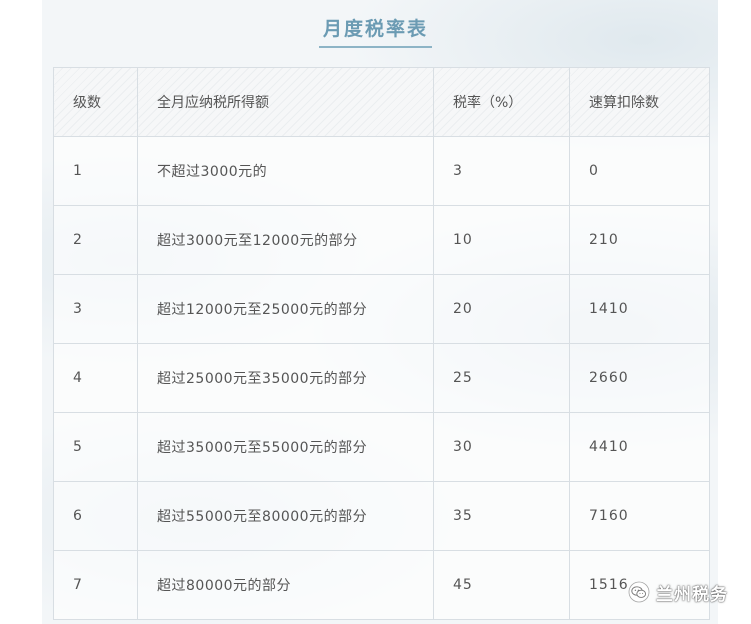 Image resolution: width=751 pixels, height=624 pixels. Describe the element at coordinates (501, 240) in the screenshot. I see `cell-rate: 10` at that location.